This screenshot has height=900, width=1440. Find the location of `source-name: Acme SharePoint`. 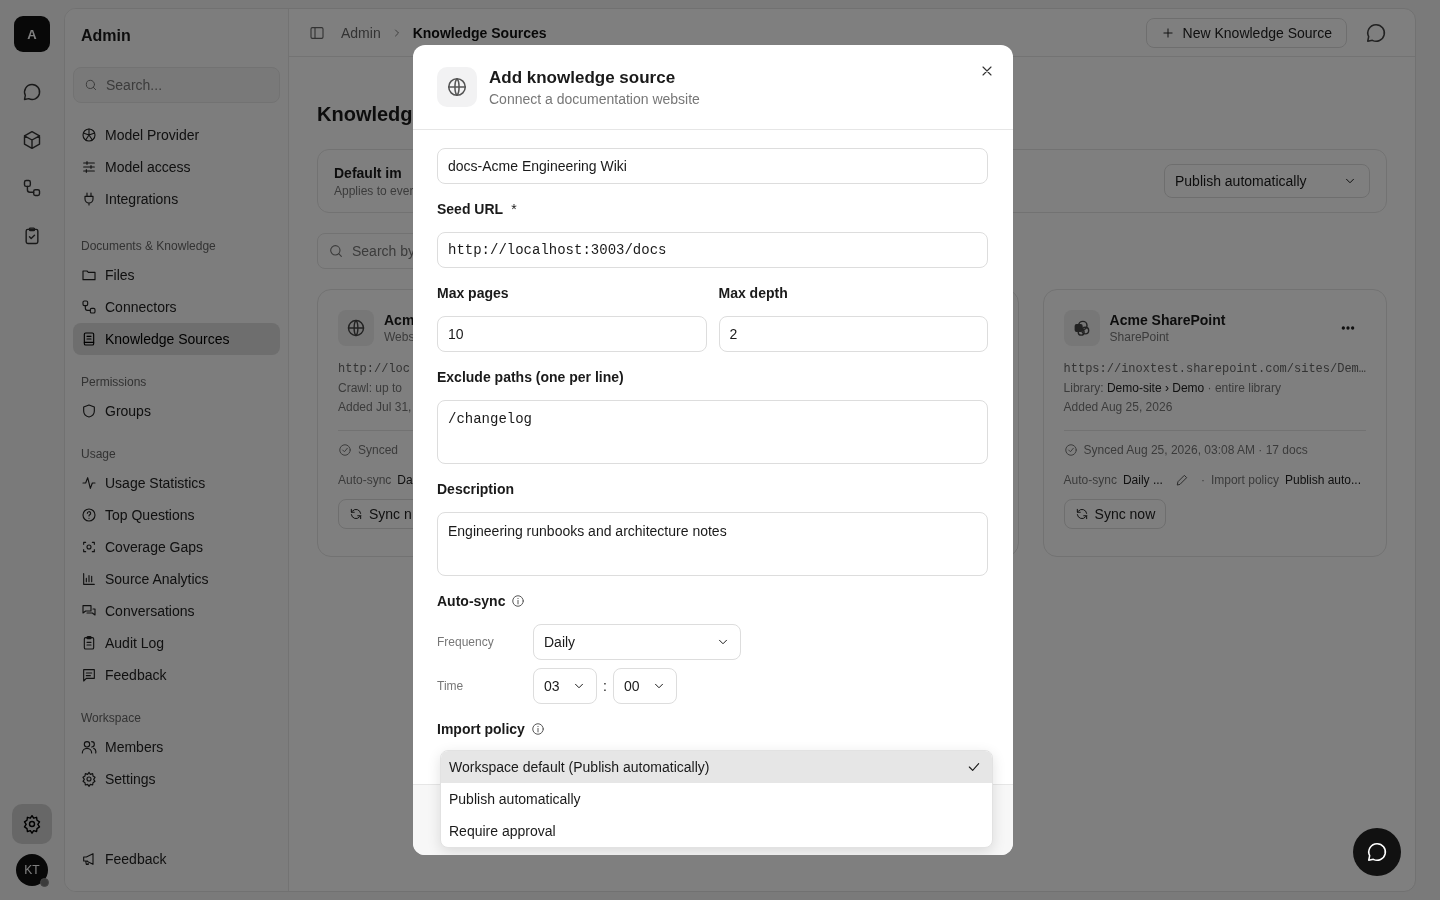

source-name: Acme SharePoint is located at coordinates (1167, 320).